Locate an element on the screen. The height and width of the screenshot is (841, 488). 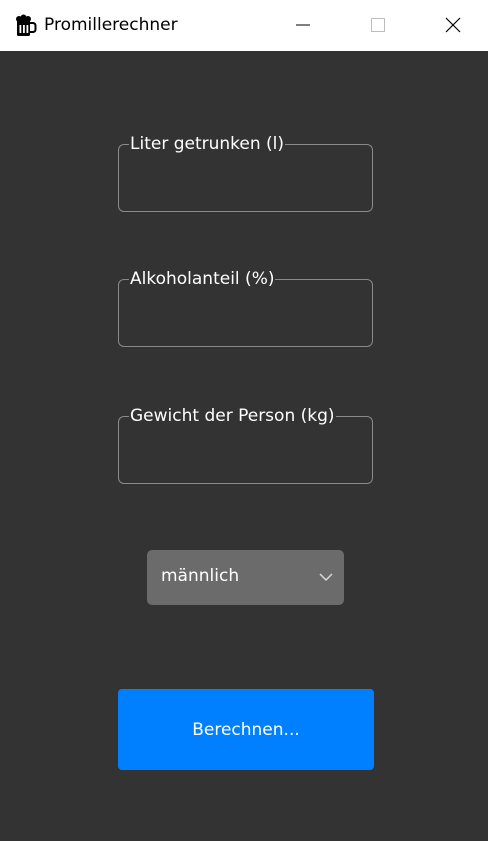
title-bar: Promillerechner is located at coordinates (244, 25).